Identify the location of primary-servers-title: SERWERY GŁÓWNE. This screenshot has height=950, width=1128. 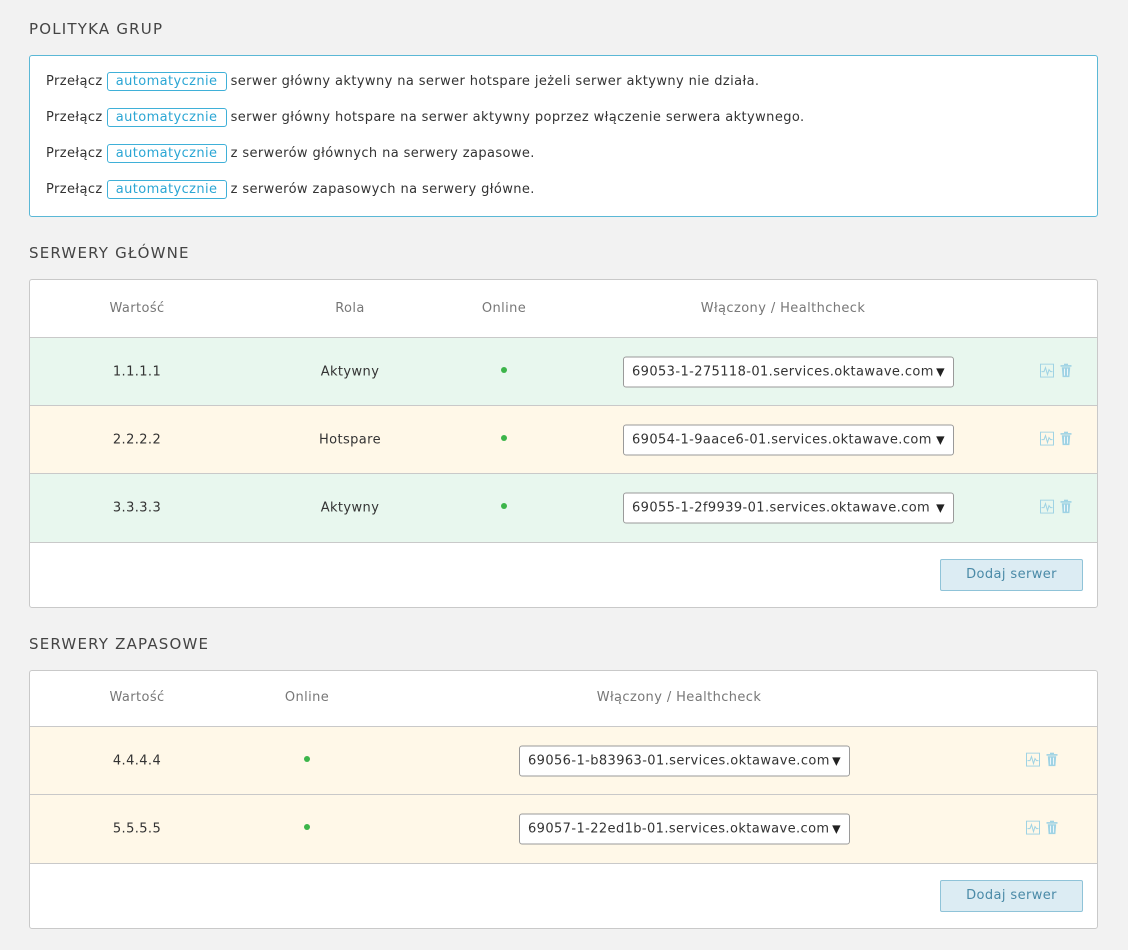
(109, 253).